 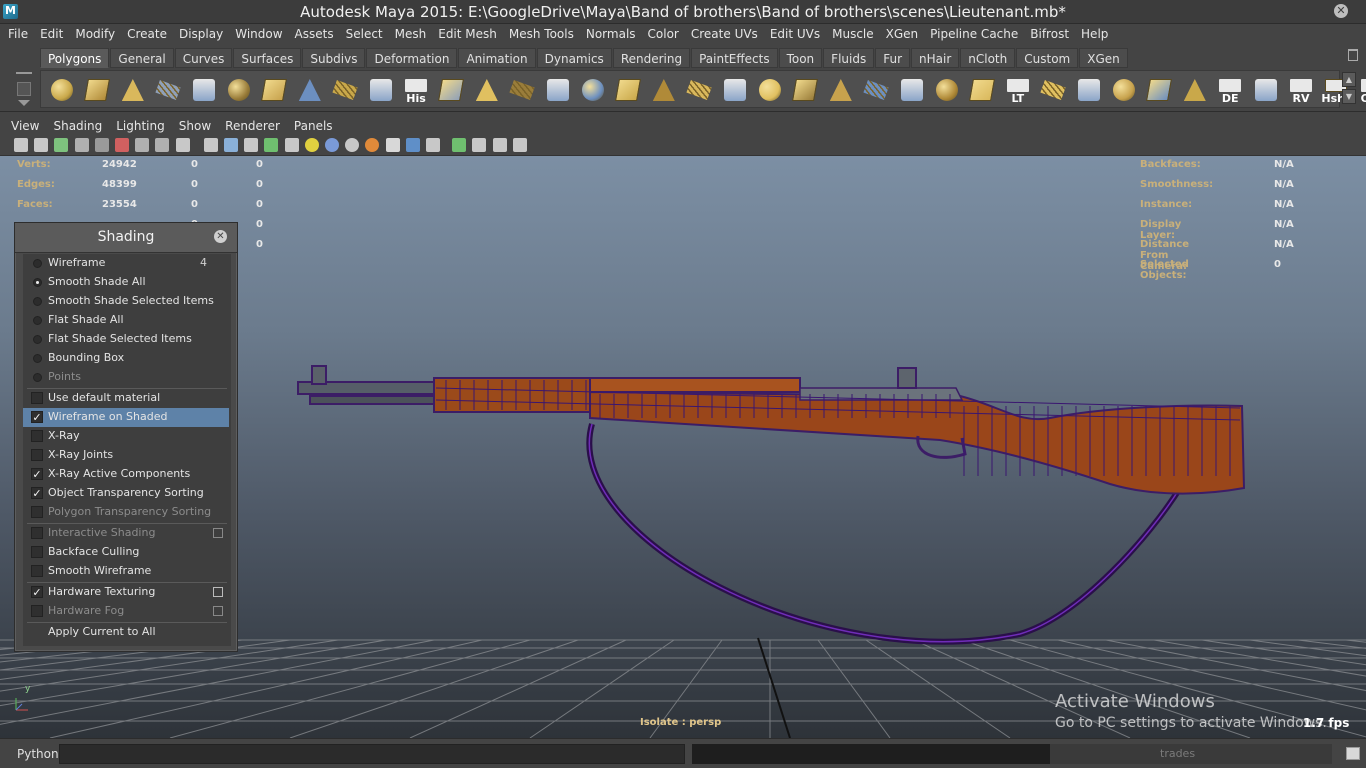 I want to click on shelf-tab-general: General, so click(x=142, y=58).